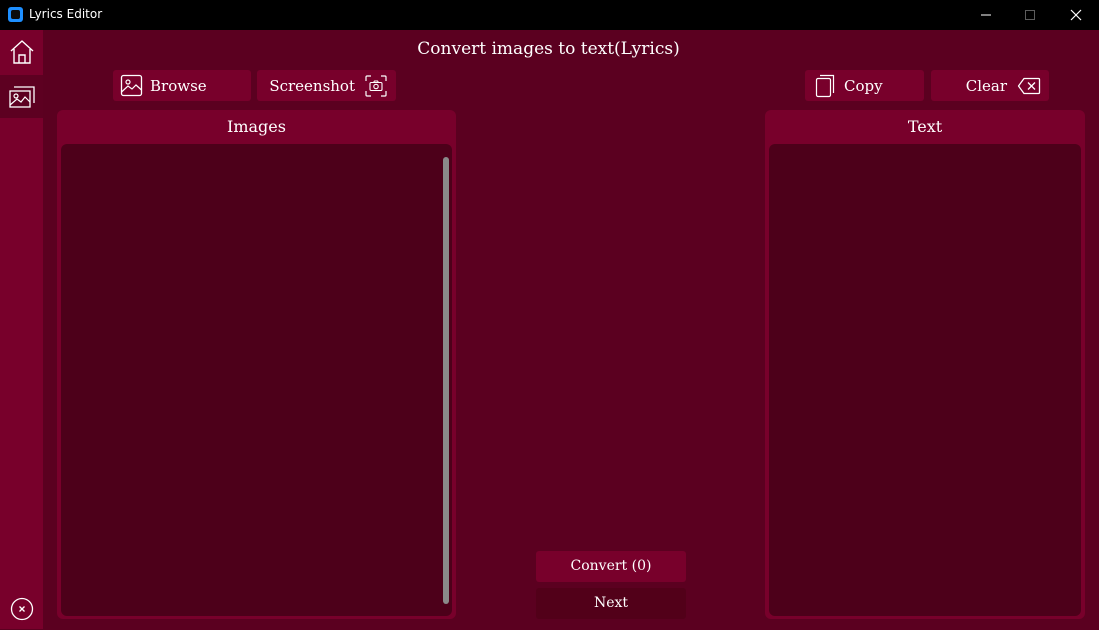  I want to click on minimize-icon, so click(986, 15).